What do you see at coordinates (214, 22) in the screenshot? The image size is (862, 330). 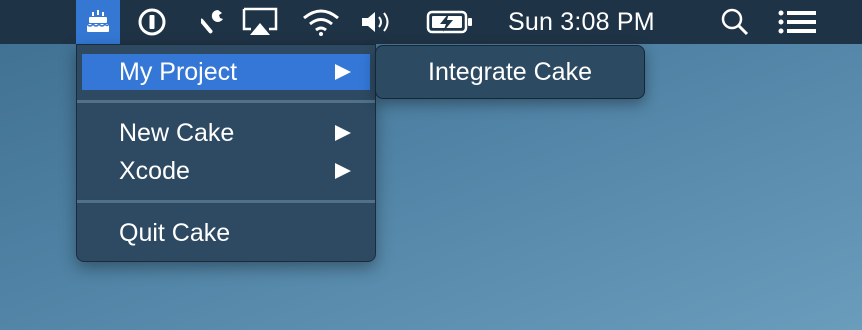 I see `wrench-icon` at bounding box center [214, 22].